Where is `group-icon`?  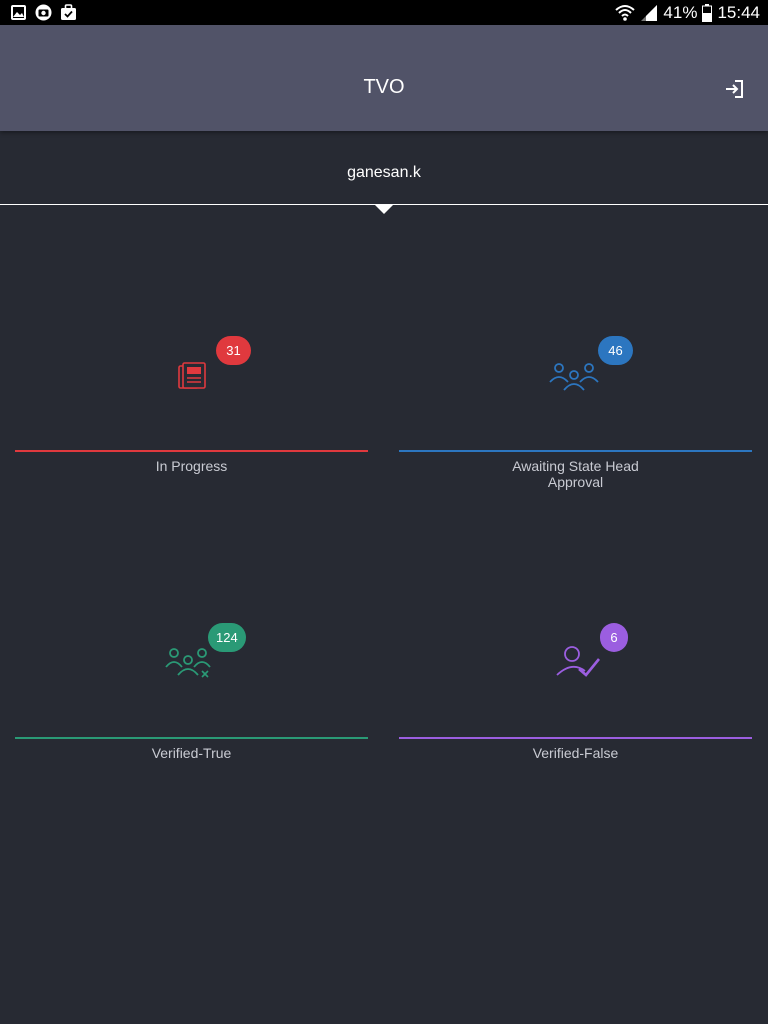
group-icon is located at coordinates (574, 377).